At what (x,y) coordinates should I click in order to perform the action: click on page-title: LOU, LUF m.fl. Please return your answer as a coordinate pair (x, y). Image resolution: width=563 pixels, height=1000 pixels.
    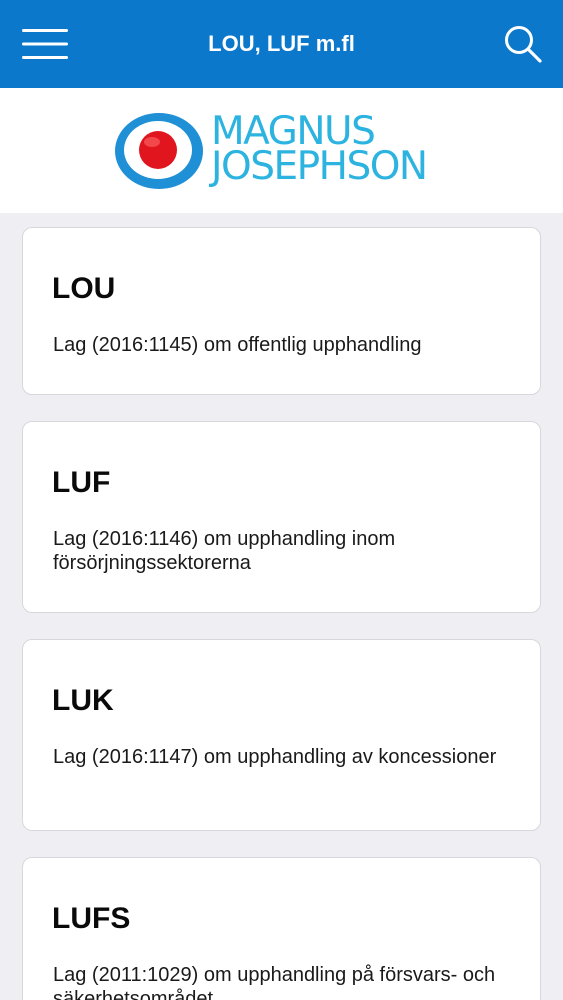
    Looking at the image, I should click on (281, 43).